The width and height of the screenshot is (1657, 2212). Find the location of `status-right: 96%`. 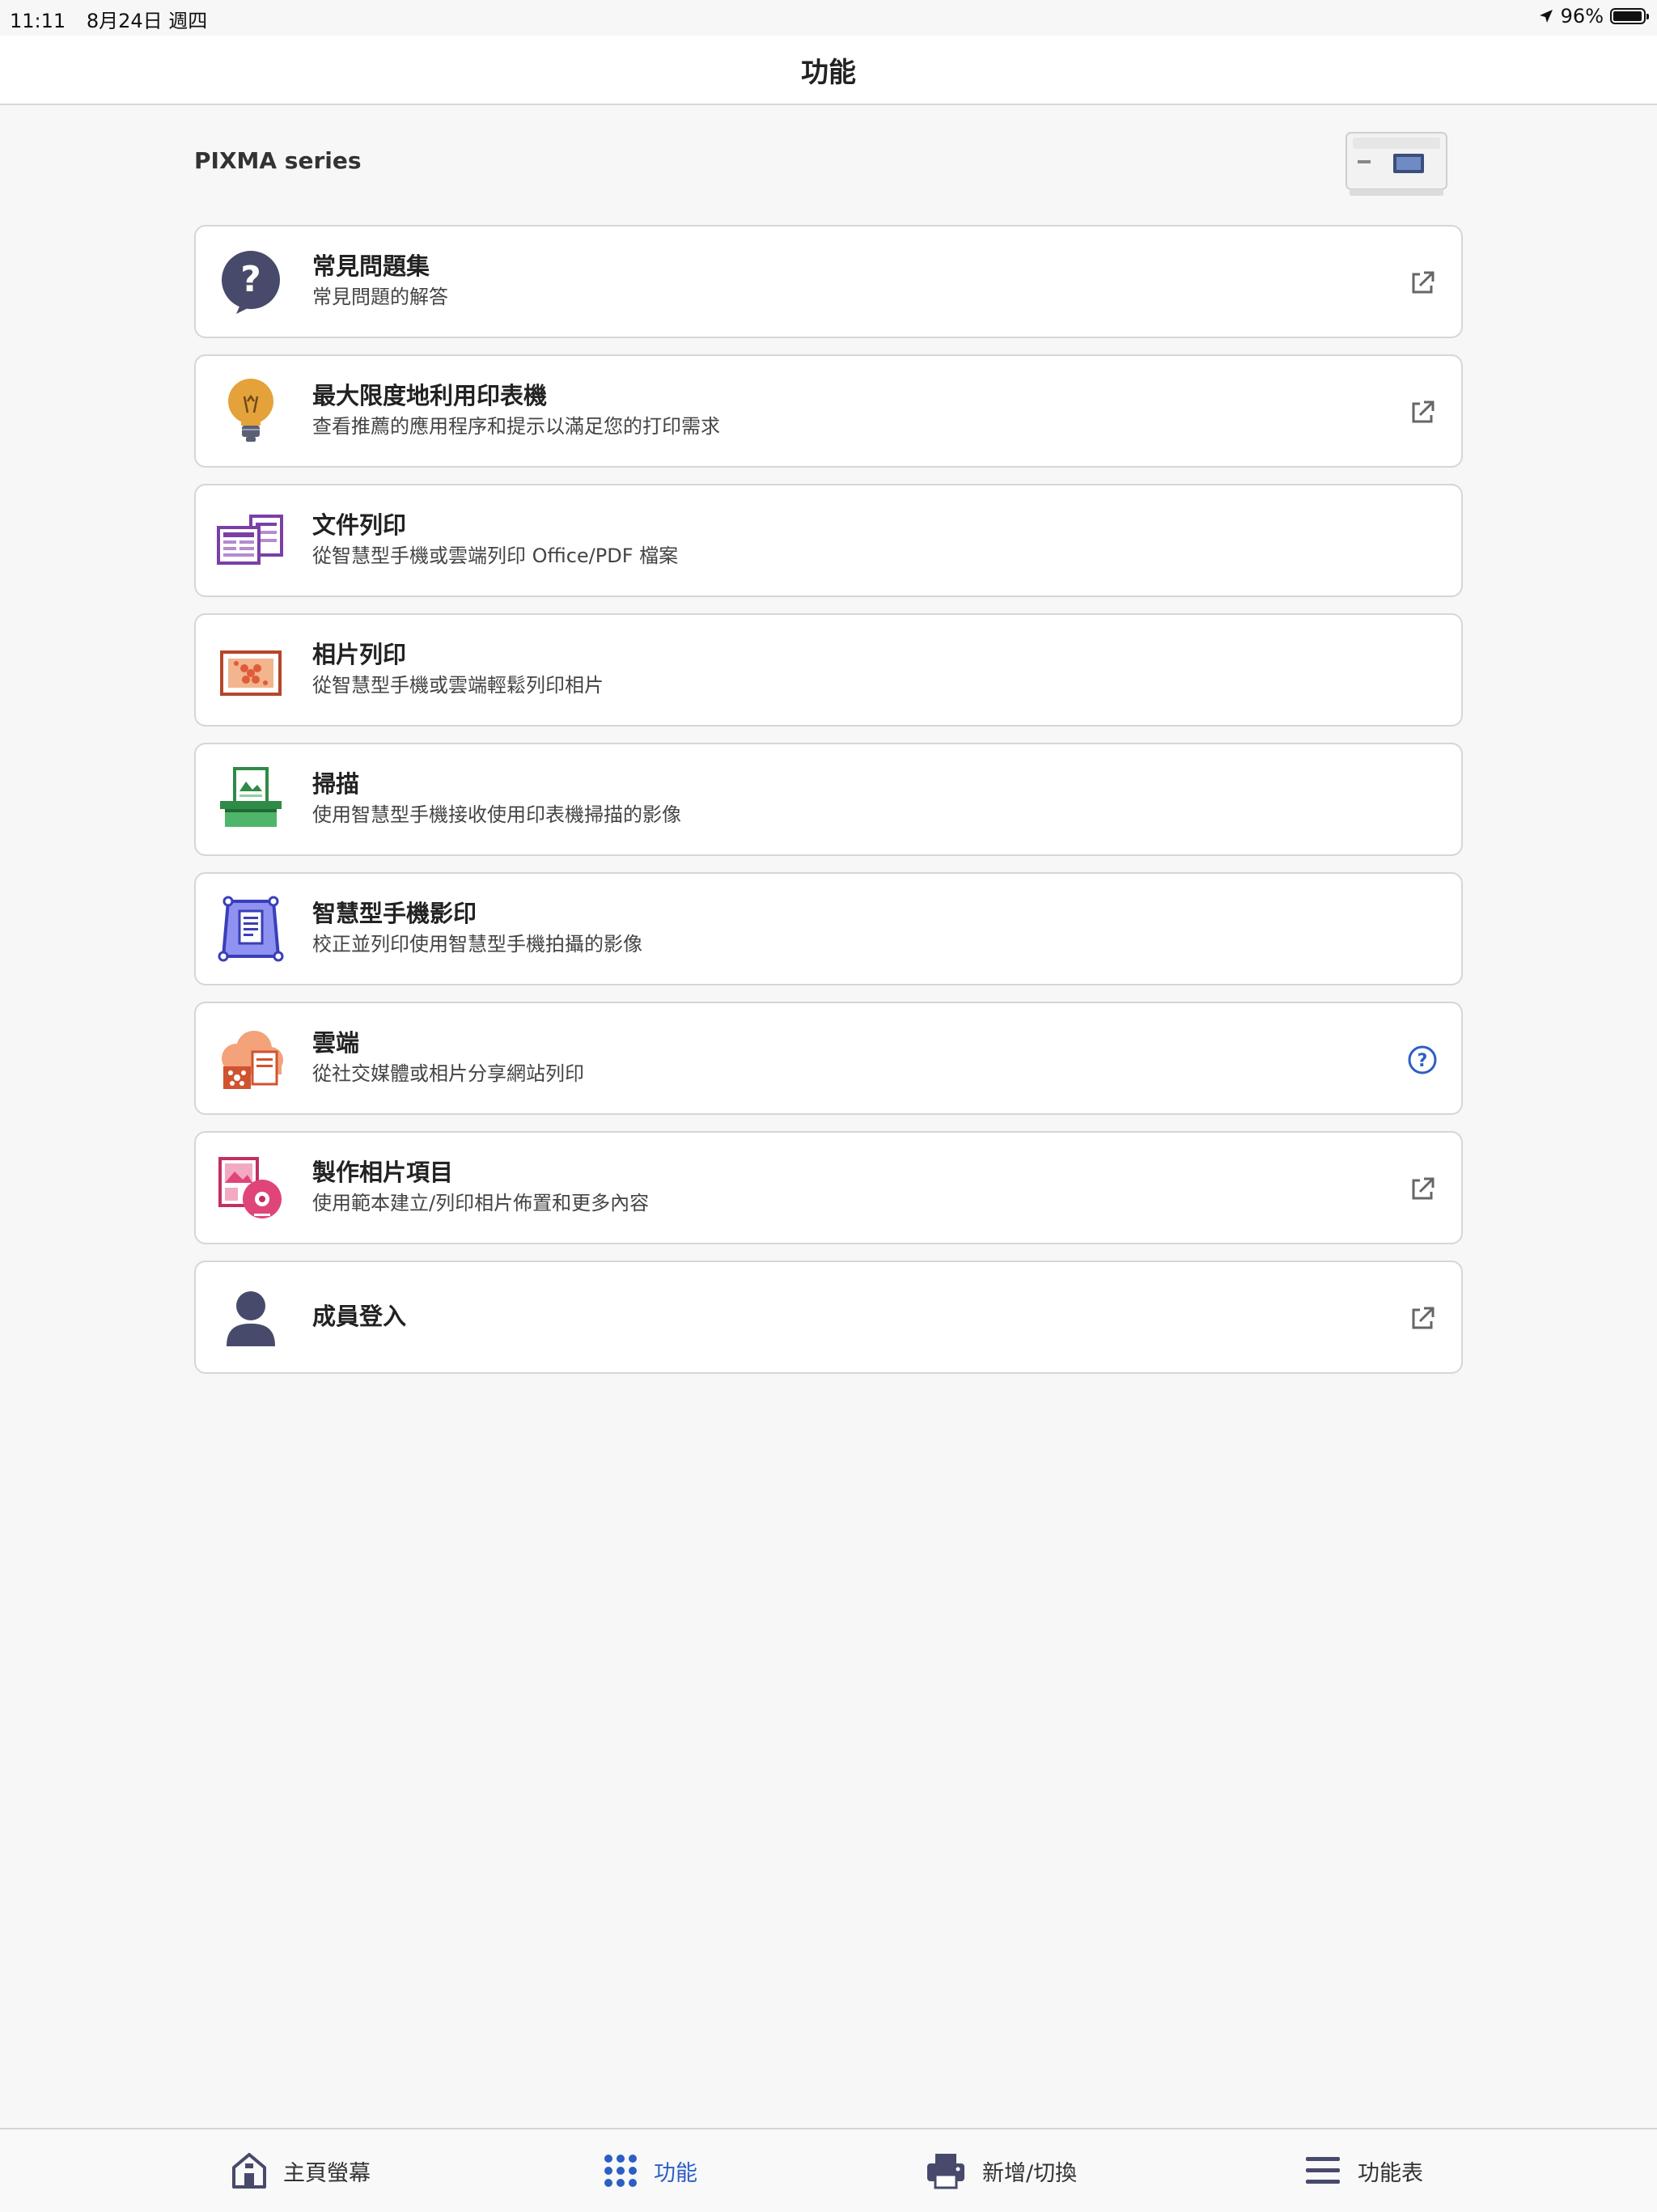

status-right: 96% is located at coordinates (1593, 16).